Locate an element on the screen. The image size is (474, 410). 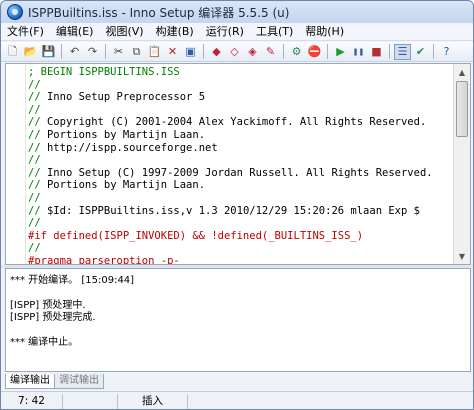
app-icon is located at coordinates (15, 12).